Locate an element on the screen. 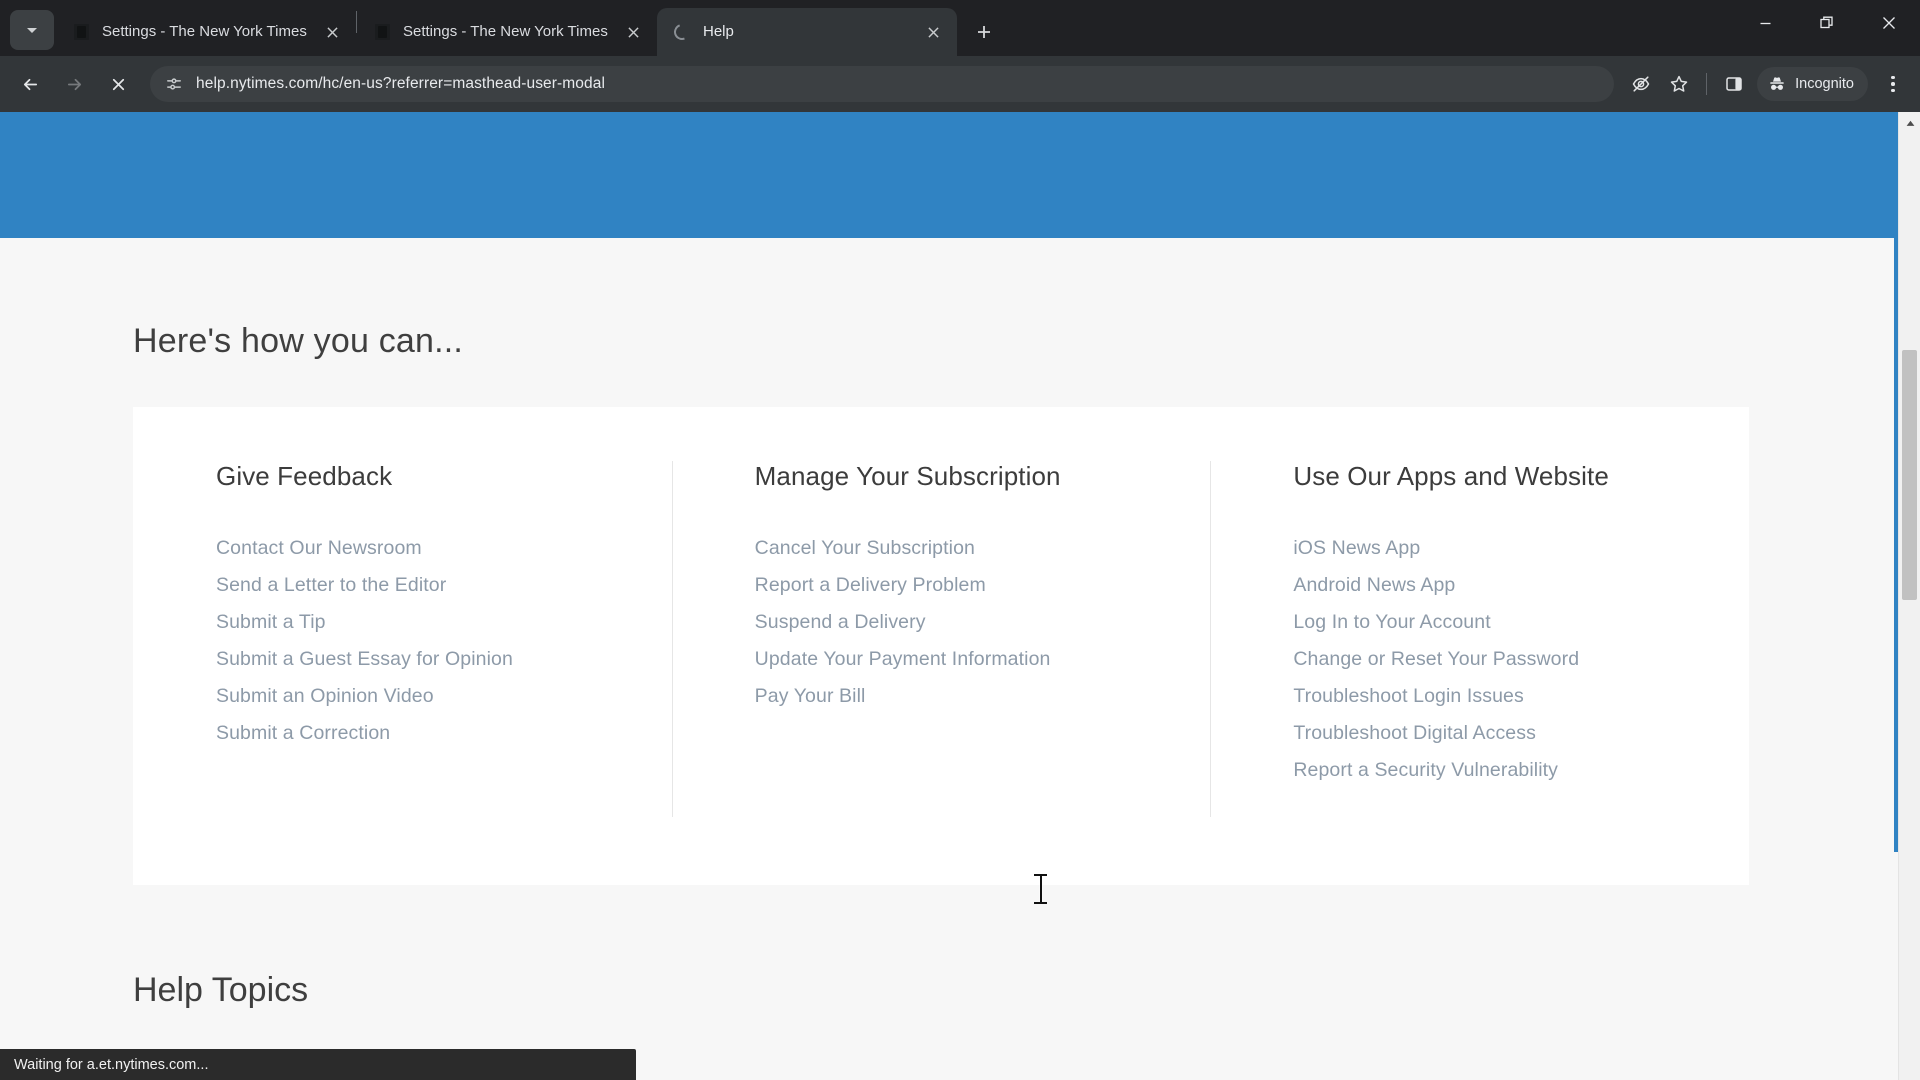  forward-button is located at coordinates (74, 84).